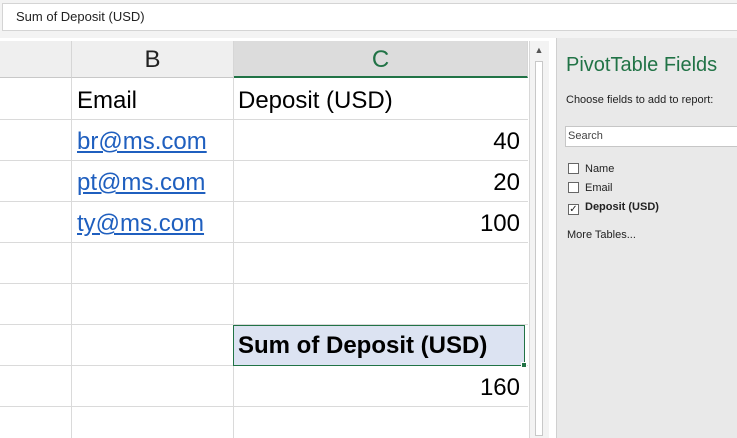 The height and width of the screenshot is (438, 737). Describe the element at coordinates (382, 100) in the screenshot. I see `cell-deposit-header: Deposit (USD)` at that location.